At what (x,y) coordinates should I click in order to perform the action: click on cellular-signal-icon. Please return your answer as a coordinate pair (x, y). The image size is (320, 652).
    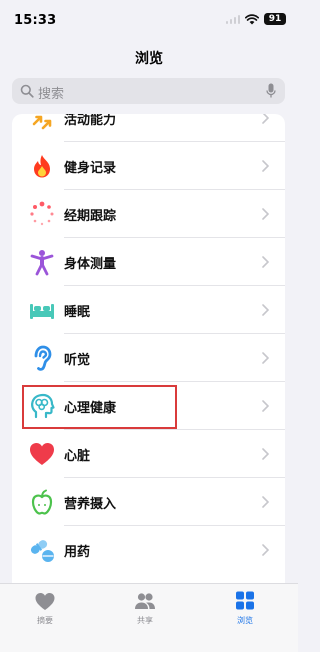
    Looking at the image, I should click on (232, 19).